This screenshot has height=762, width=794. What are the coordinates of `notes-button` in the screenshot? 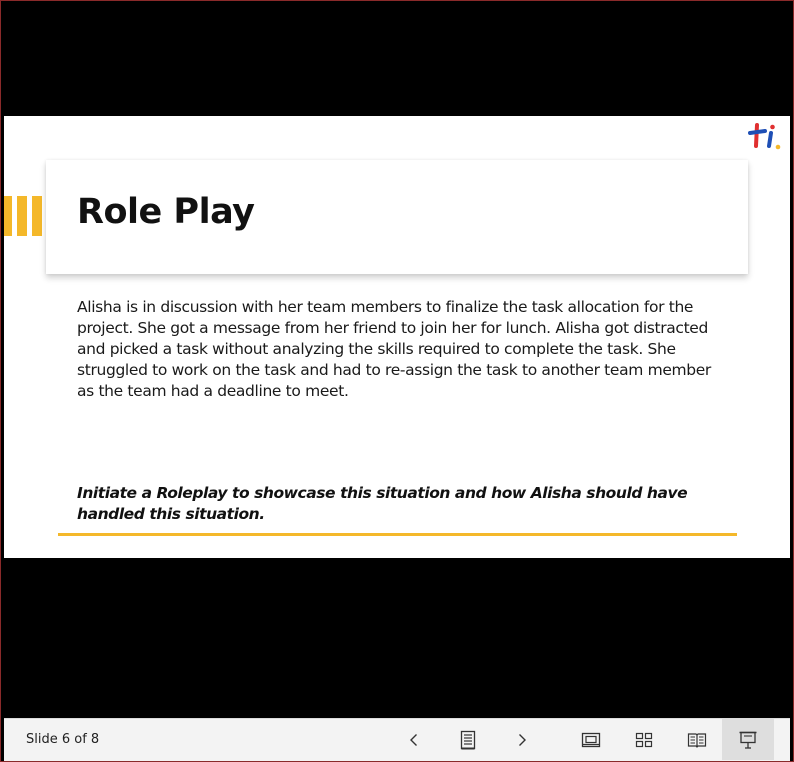 It's located at (468, 740).